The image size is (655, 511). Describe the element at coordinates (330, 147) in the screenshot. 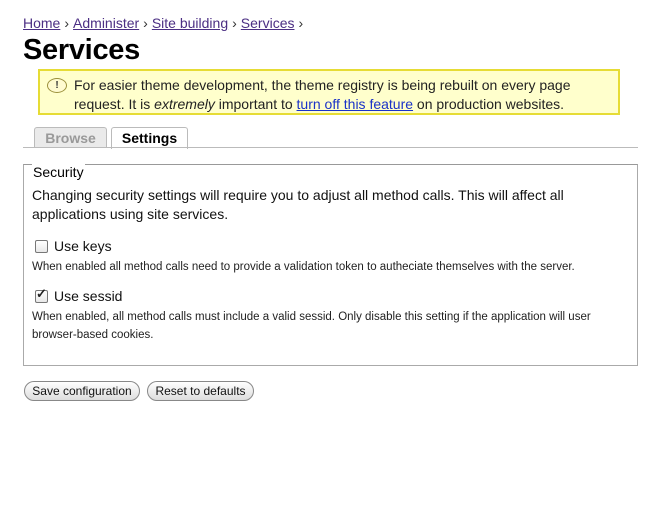

I see `tabs-divider` at that location.